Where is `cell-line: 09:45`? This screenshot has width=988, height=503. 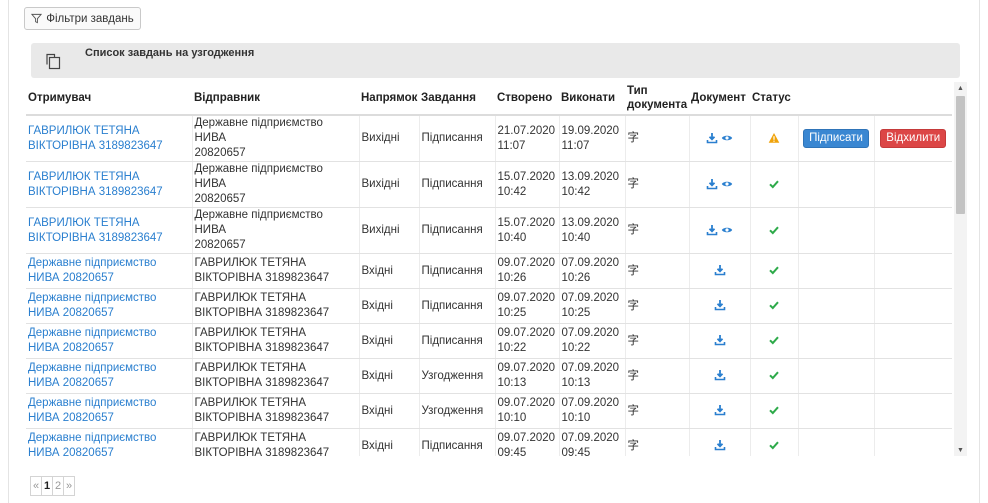 cell-line: 09:45 is located at coordinates (576, 451).